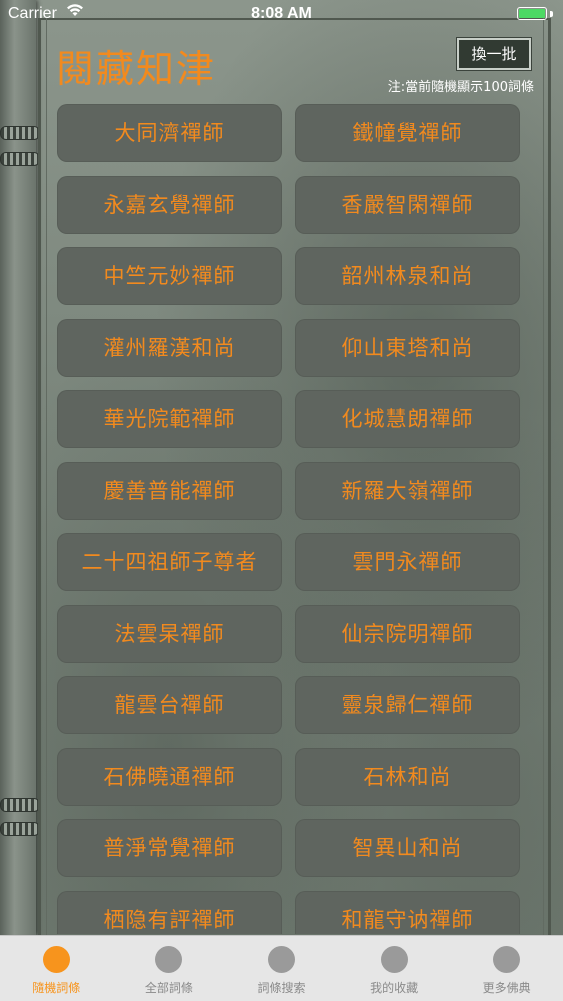 The image size is (563, 1001). I want to click on entry-button: 中竺元妙禪師, so click(169, 276).